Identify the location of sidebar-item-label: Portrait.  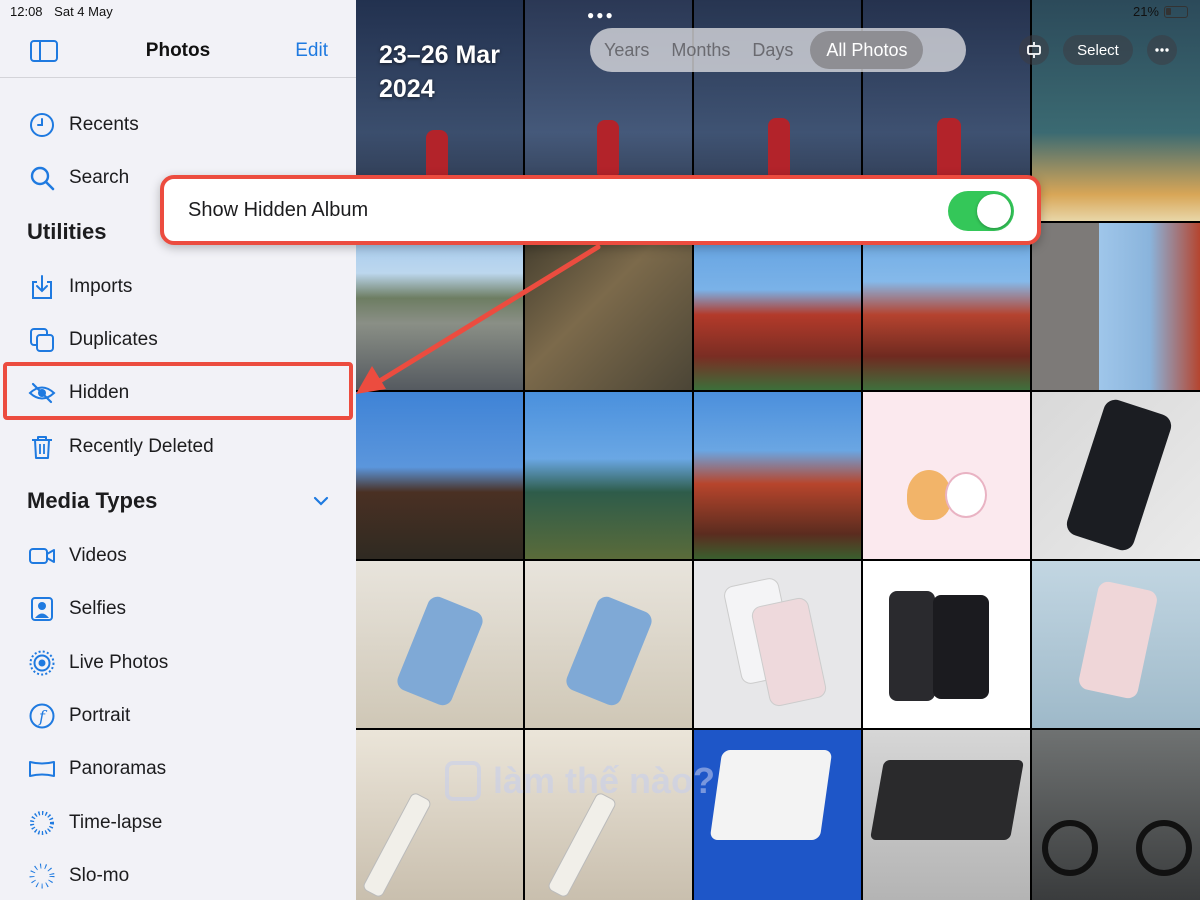
(100, 715).